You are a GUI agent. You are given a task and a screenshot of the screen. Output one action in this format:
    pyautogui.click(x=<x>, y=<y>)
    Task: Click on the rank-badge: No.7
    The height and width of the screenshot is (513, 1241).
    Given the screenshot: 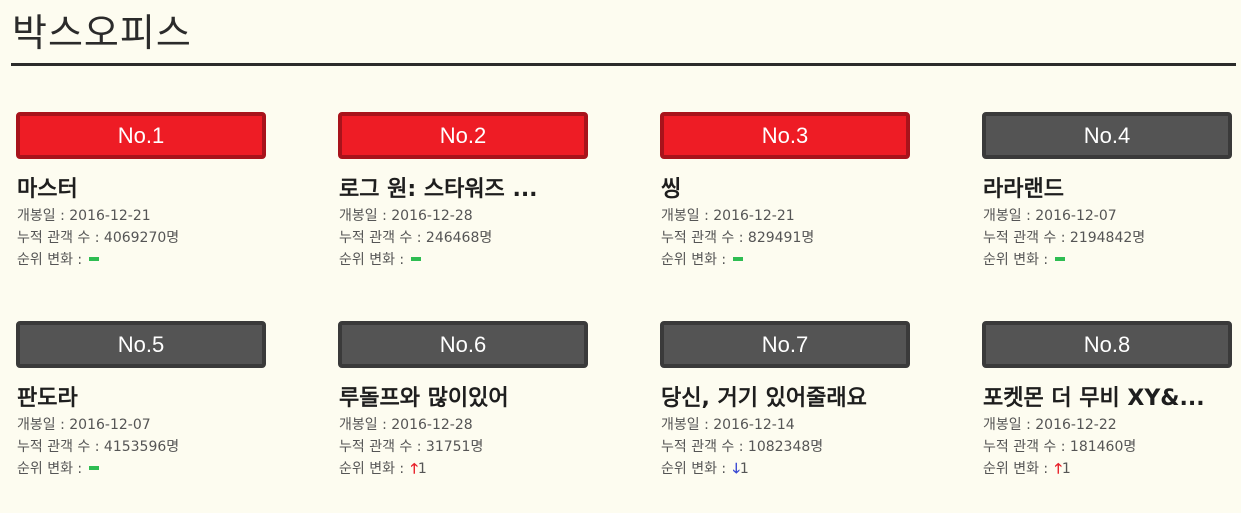 What is the action you would take?
    pyautogui.click(x=785, y=344)
    